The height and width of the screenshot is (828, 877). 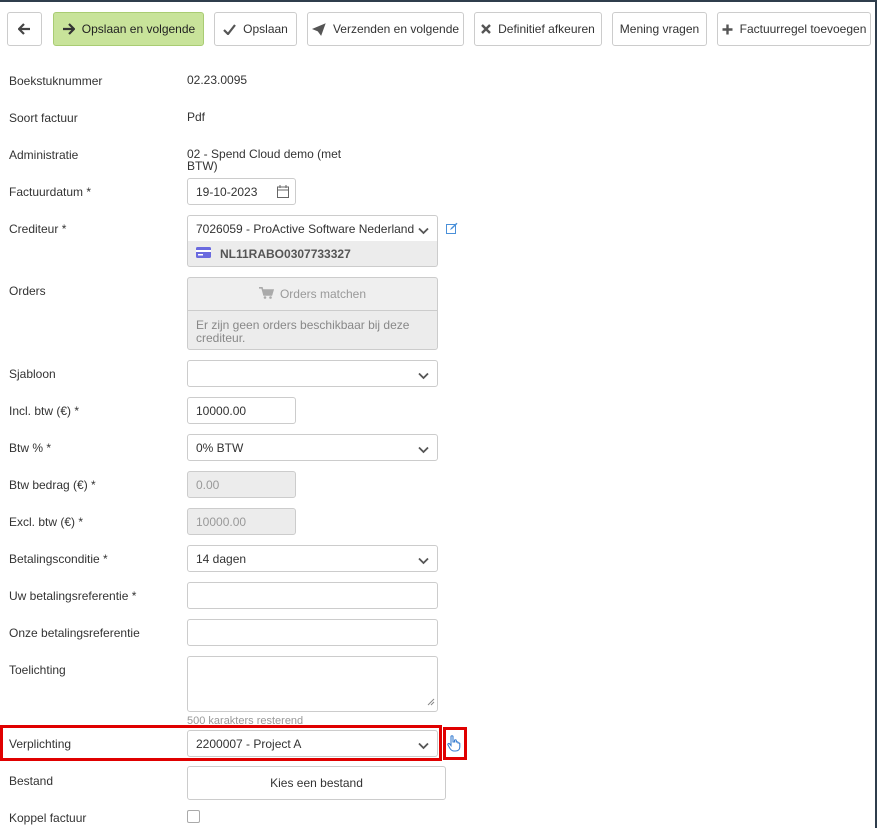 What do you see at coordinates (241, 484) in the screenshot?
I see `vat-amount-field: 0.00` at bounding box center [241, 484].